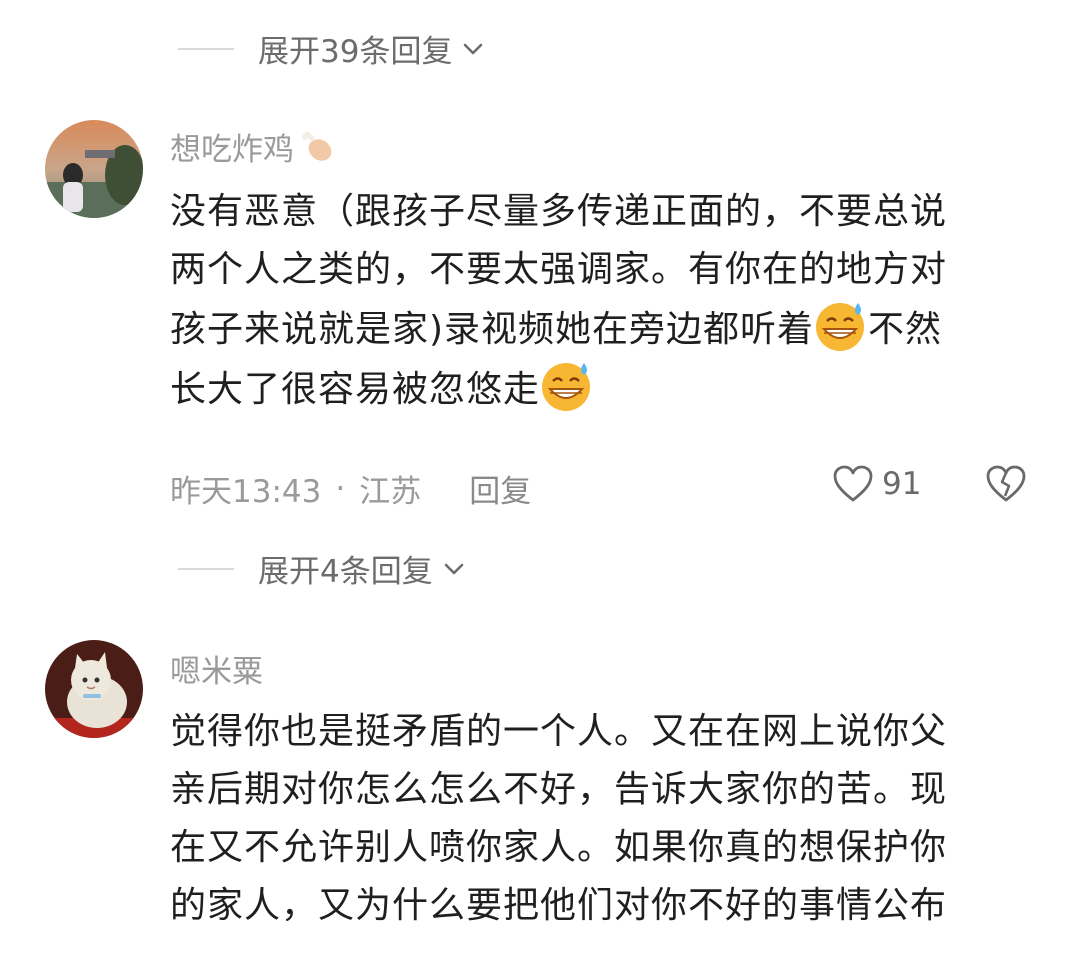 This screenshot has width=1079, height=968. What do you see at coordinates (902, 484) in the screenshot?
I see `like-count: 91` at bounding box center [902, 484].